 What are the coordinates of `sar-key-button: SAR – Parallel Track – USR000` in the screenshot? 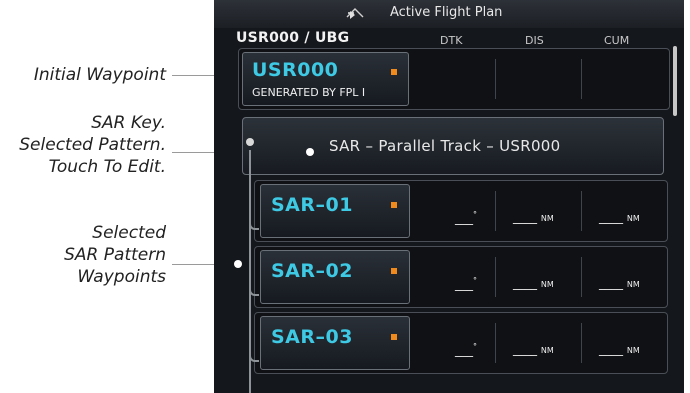 It's located at (453, 146).